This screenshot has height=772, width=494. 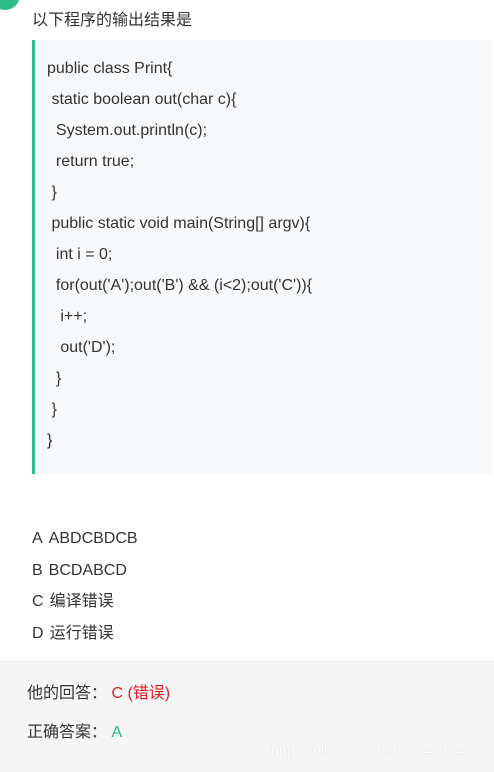 I want to click on option-letter: B, so click(x=37, y=570).